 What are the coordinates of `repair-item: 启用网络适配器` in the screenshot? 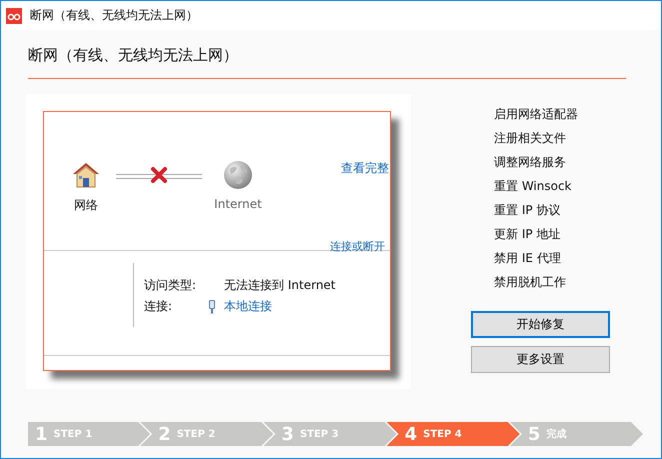 It's located at (536, 114).